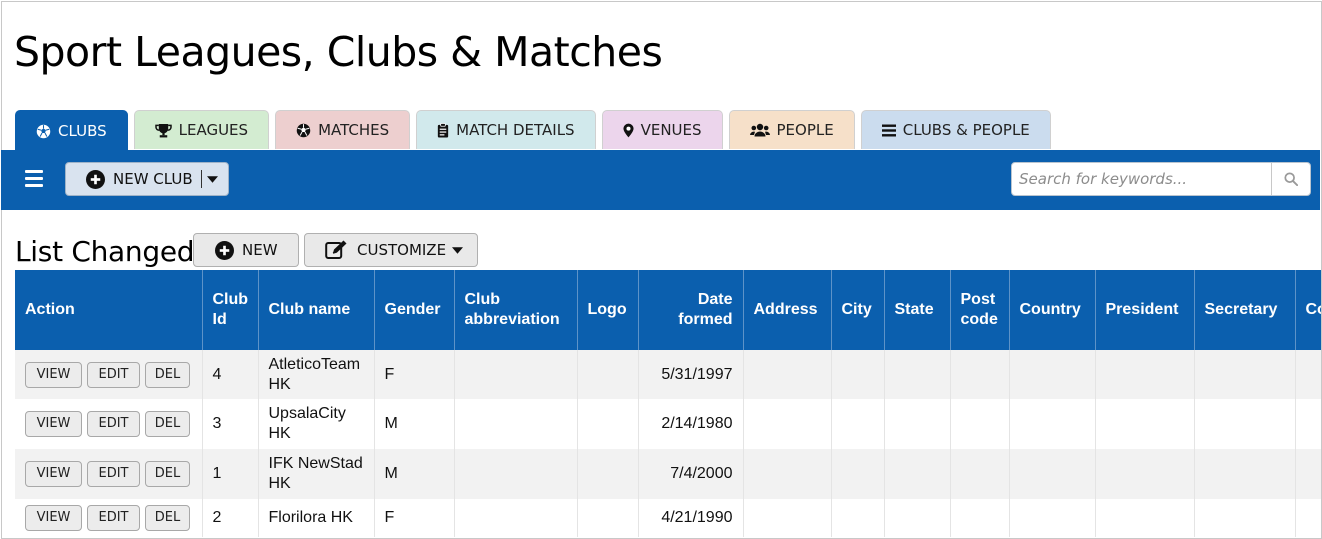 The width and height of the screenshot is (1322, 539). What do you see at coordinates (230, 518) in the screenshot?
I see `cell-club-id: 2` at bounding box center [230, 518].